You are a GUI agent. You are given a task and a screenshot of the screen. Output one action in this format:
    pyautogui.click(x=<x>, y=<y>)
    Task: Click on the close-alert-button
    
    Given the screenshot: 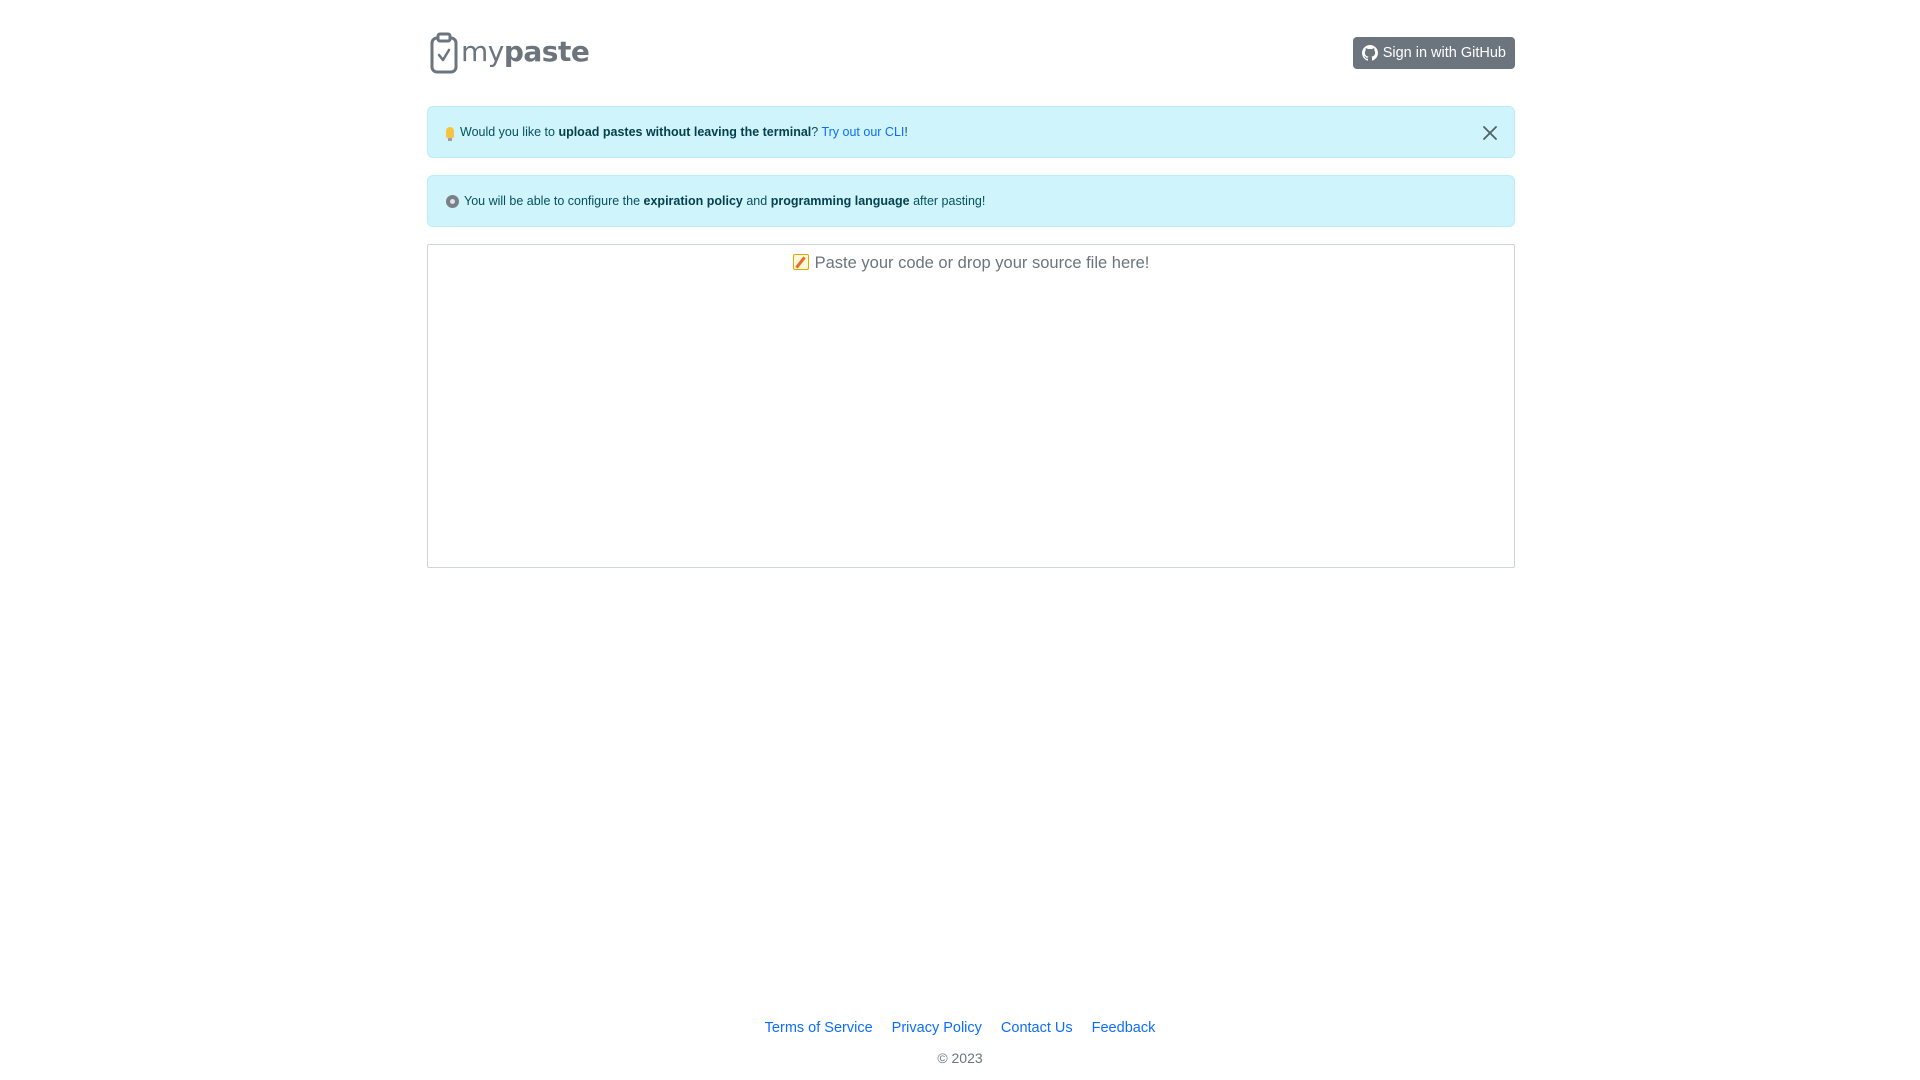 What is the action you would take?
    pyautogui.click(x=1490, y=133)
    